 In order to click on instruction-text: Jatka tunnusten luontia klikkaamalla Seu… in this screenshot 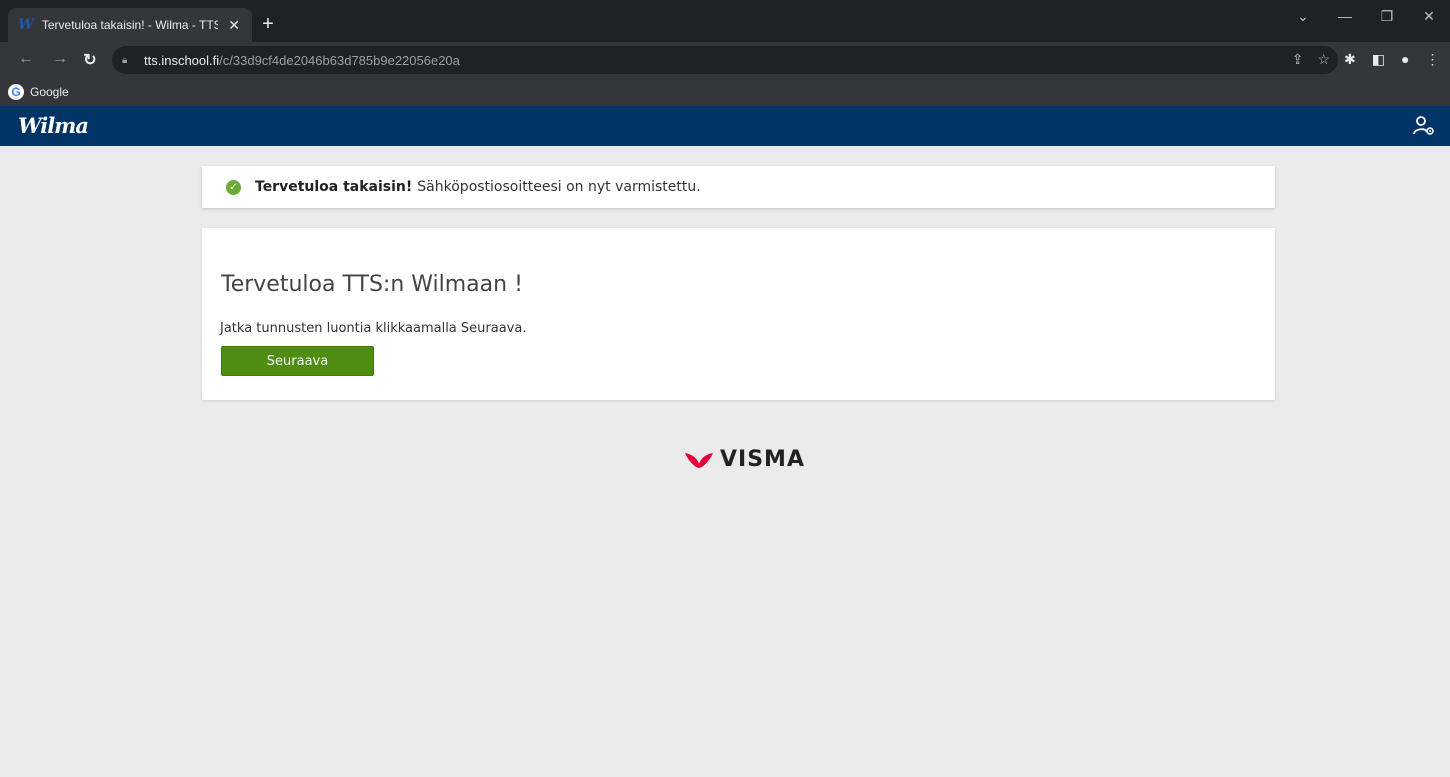, I will do `click(373, 328)`.